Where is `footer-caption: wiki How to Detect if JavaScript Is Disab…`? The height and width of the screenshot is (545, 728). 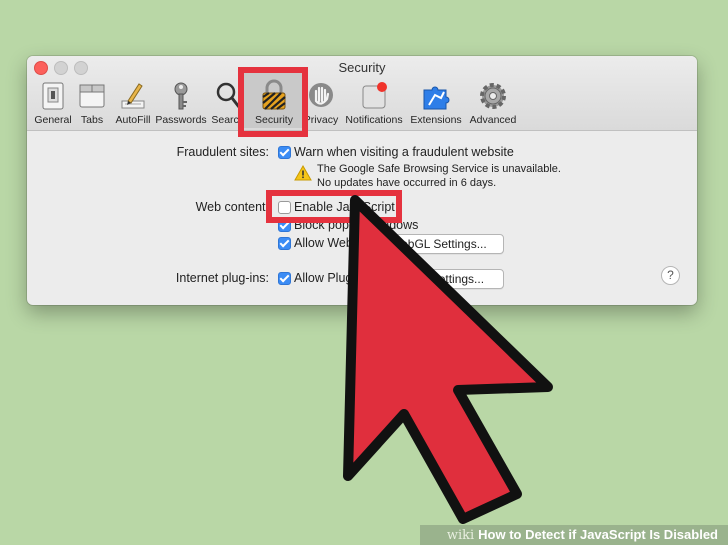 footer-caption: wiki How to Detect if JavaScript Is Disab… is located at coordinates (582, 535).